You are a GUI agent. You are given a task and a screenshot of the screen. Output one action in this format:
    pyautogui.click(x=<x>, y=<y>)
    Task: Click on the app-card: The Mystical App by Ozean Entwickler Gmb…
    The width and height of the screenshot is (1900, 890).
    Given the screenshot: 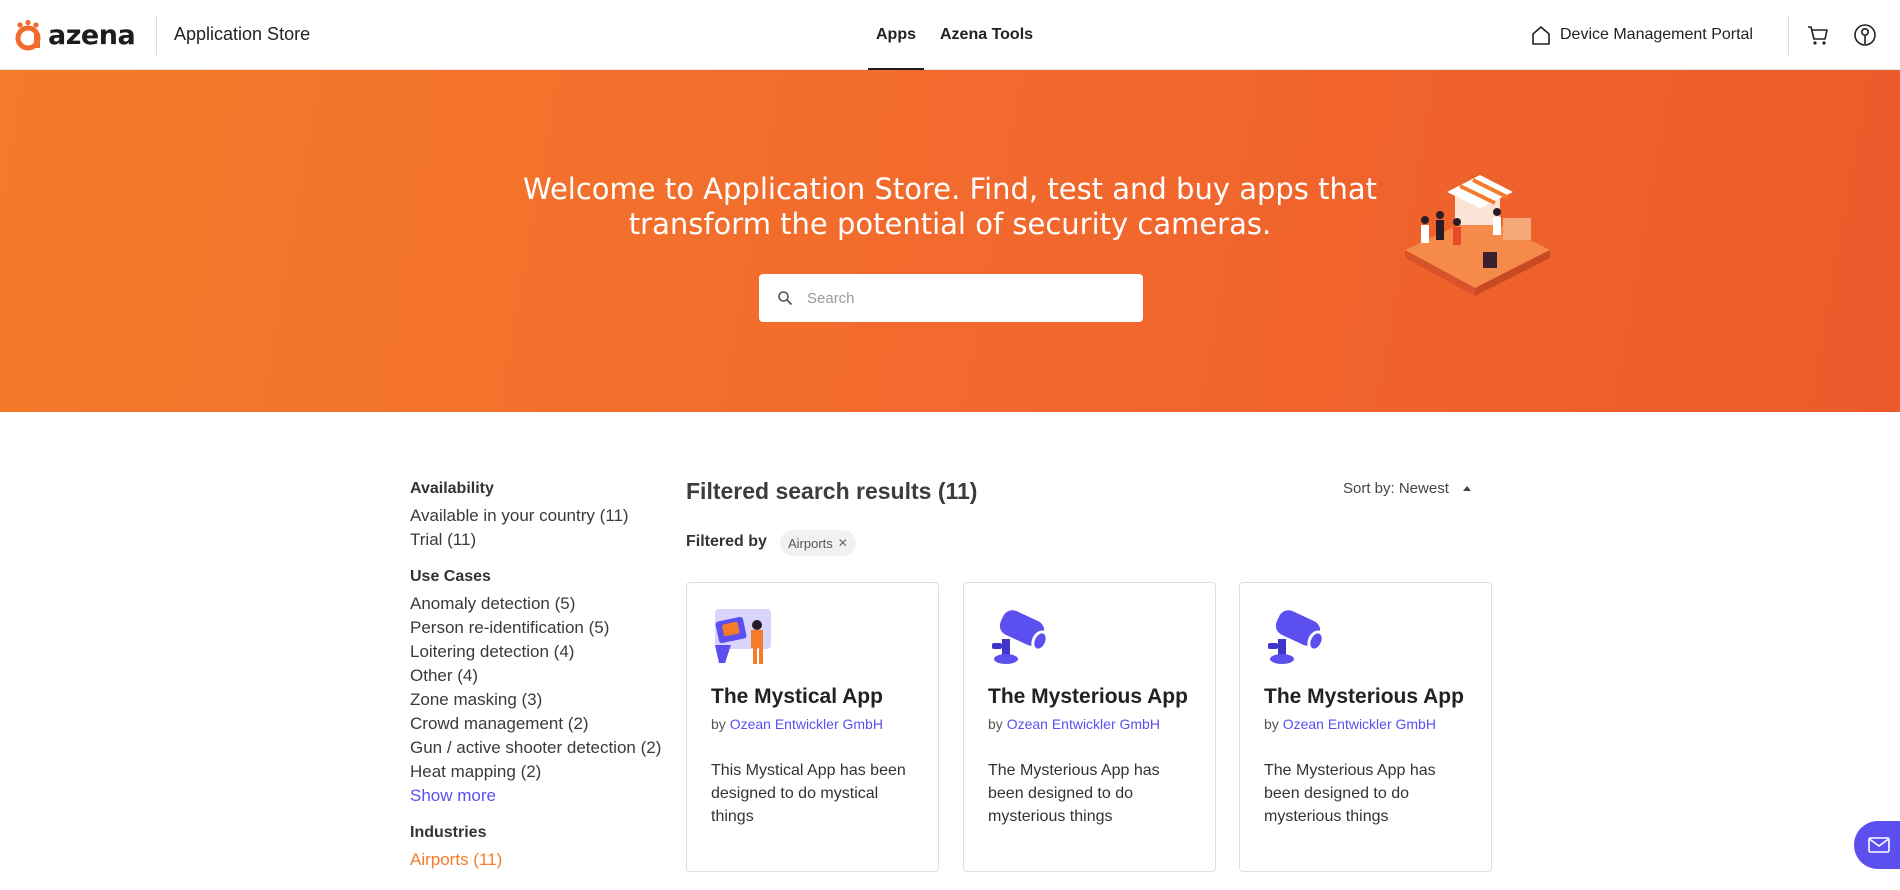 What is the action you would take?
    pyautogui.click(x=812, y=727)
    